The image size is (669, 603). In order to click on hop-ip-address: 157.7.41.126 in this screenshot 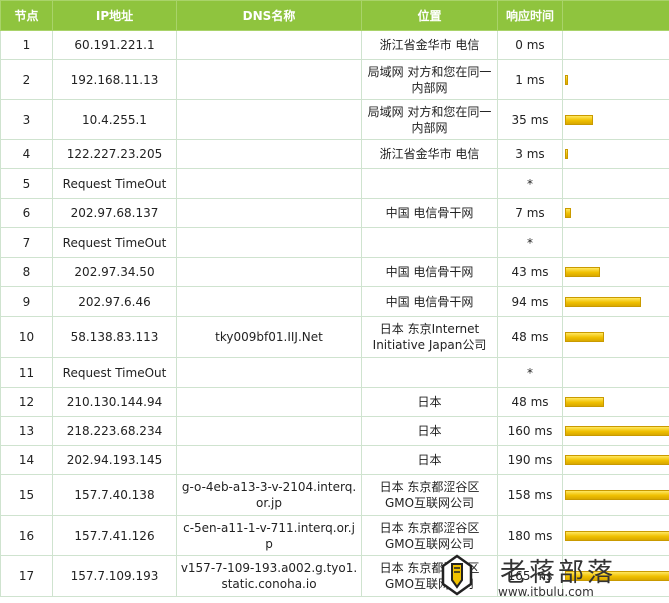, I will do `click(114, 535)`.